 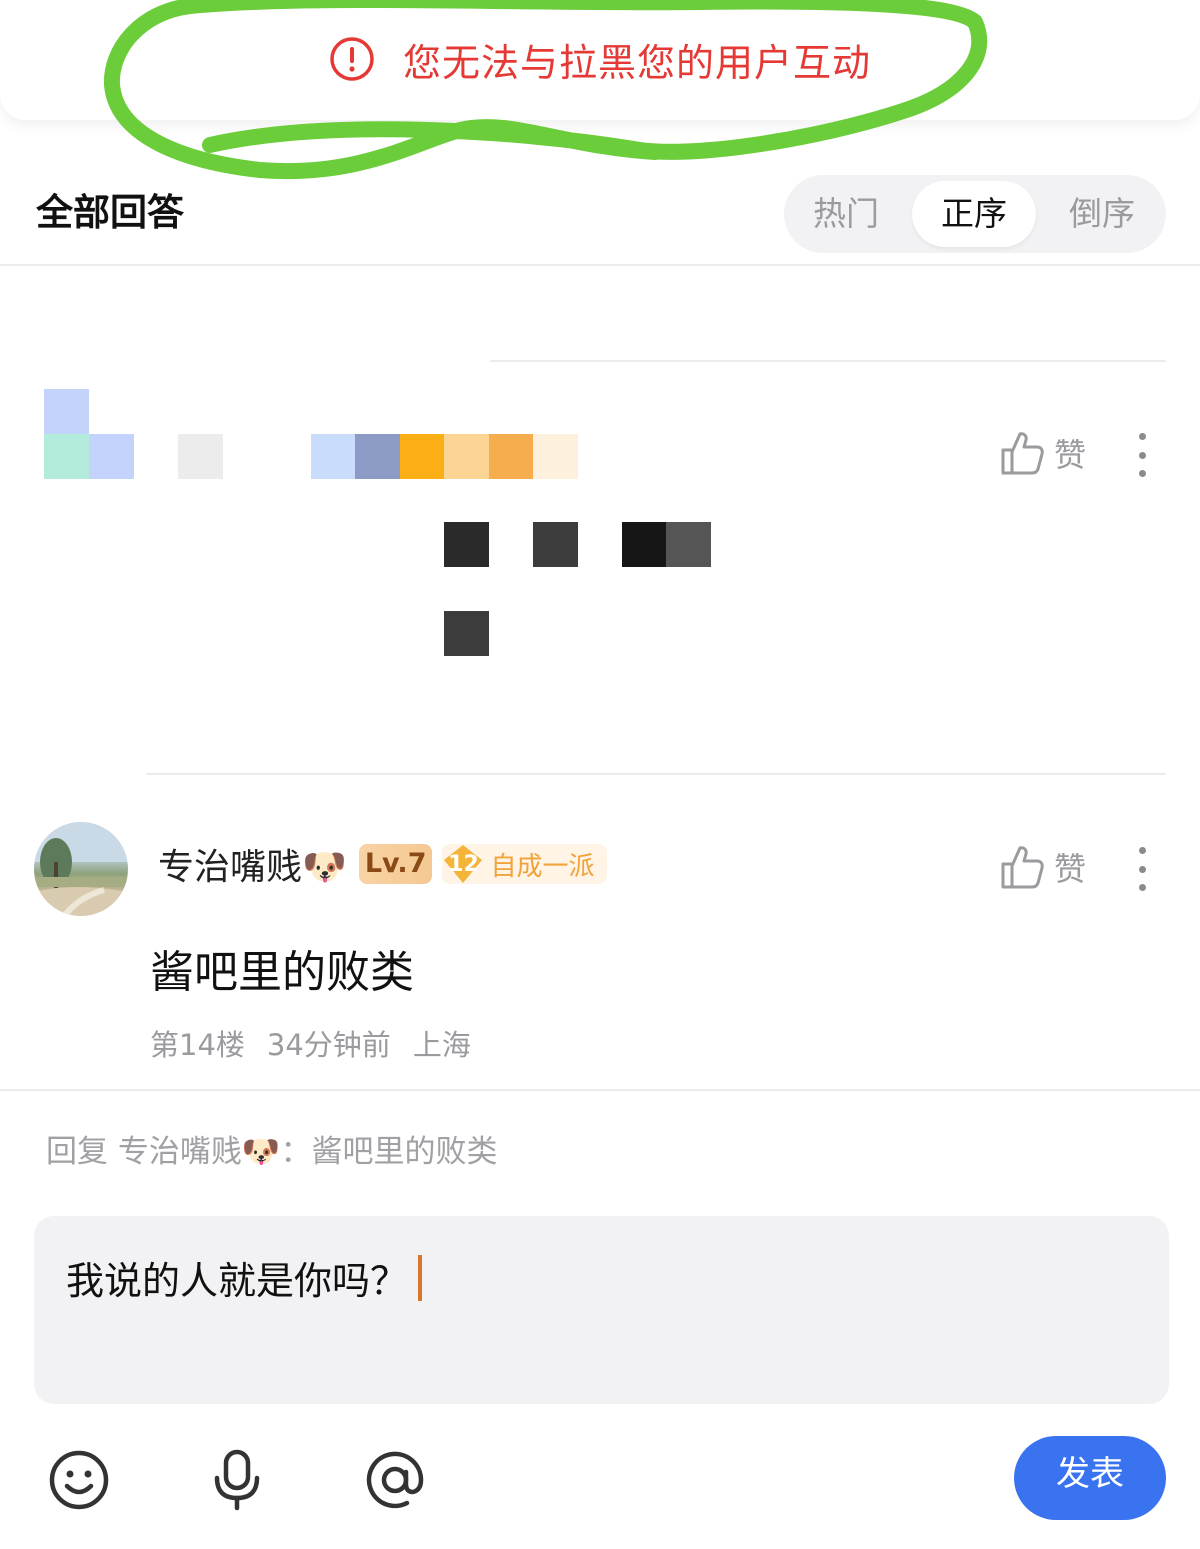 What do you see at coordinates (328, 1045) in the screenshot?
I see `comment-time: 34分钟前` at bounding box center [328, 1045].